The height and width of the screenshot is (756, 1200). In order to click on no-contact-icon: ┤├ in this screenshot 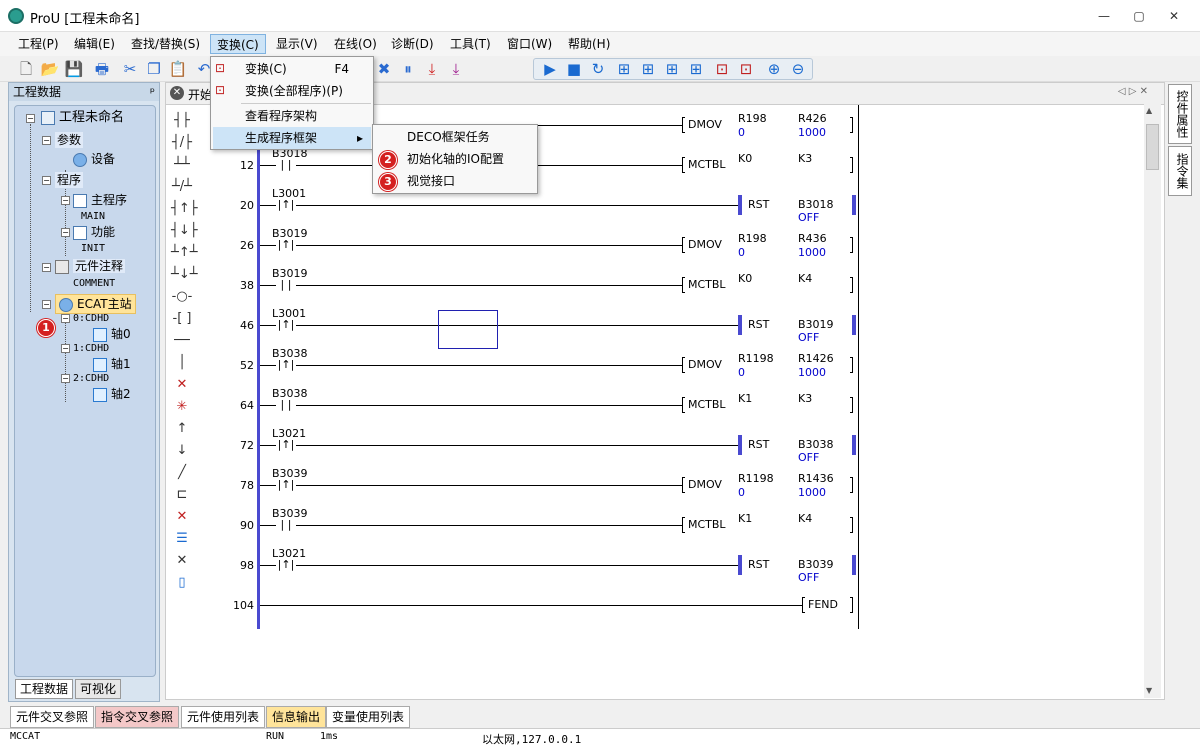, I will do `click(182, 120)`.